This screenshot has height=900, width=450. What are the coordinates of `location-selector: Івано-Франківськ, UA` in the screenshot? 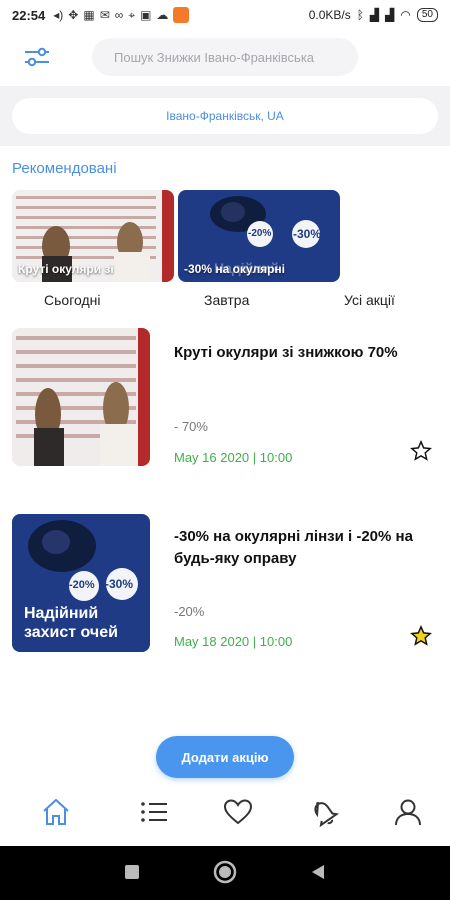 It's located at (225, 116).